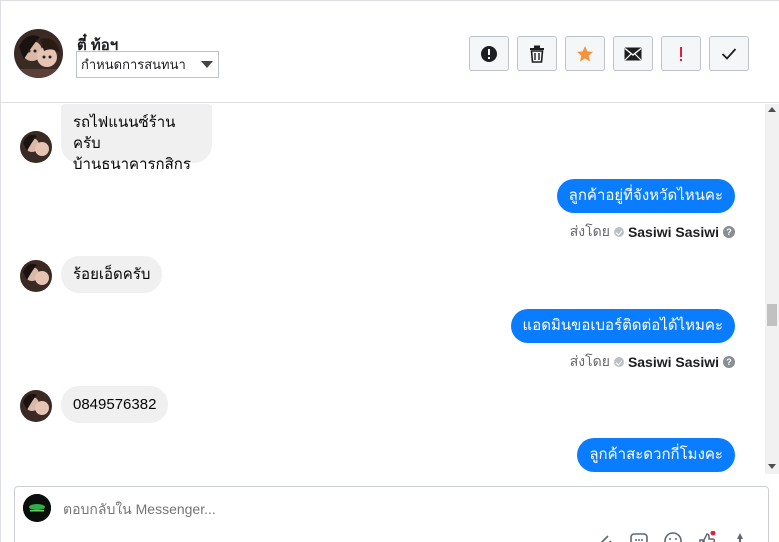 The image size is (779, 542). I want to click on alert-circle-icon, so click(489, 53).